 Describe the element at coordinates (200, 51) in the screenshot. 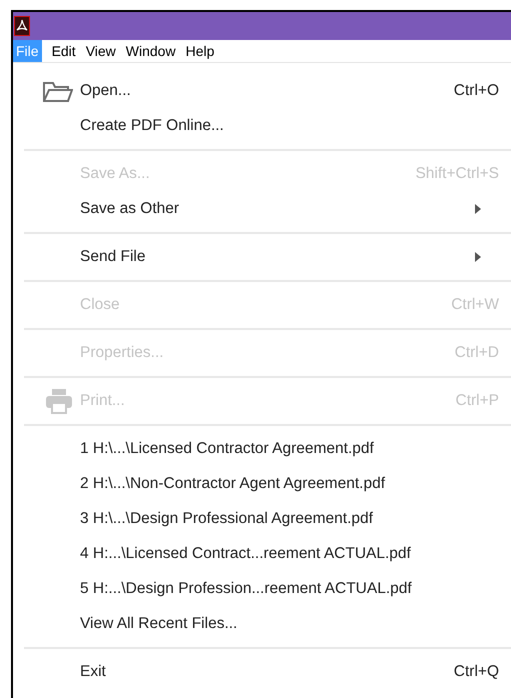

I see `menu-bar-item: Help` at that location.